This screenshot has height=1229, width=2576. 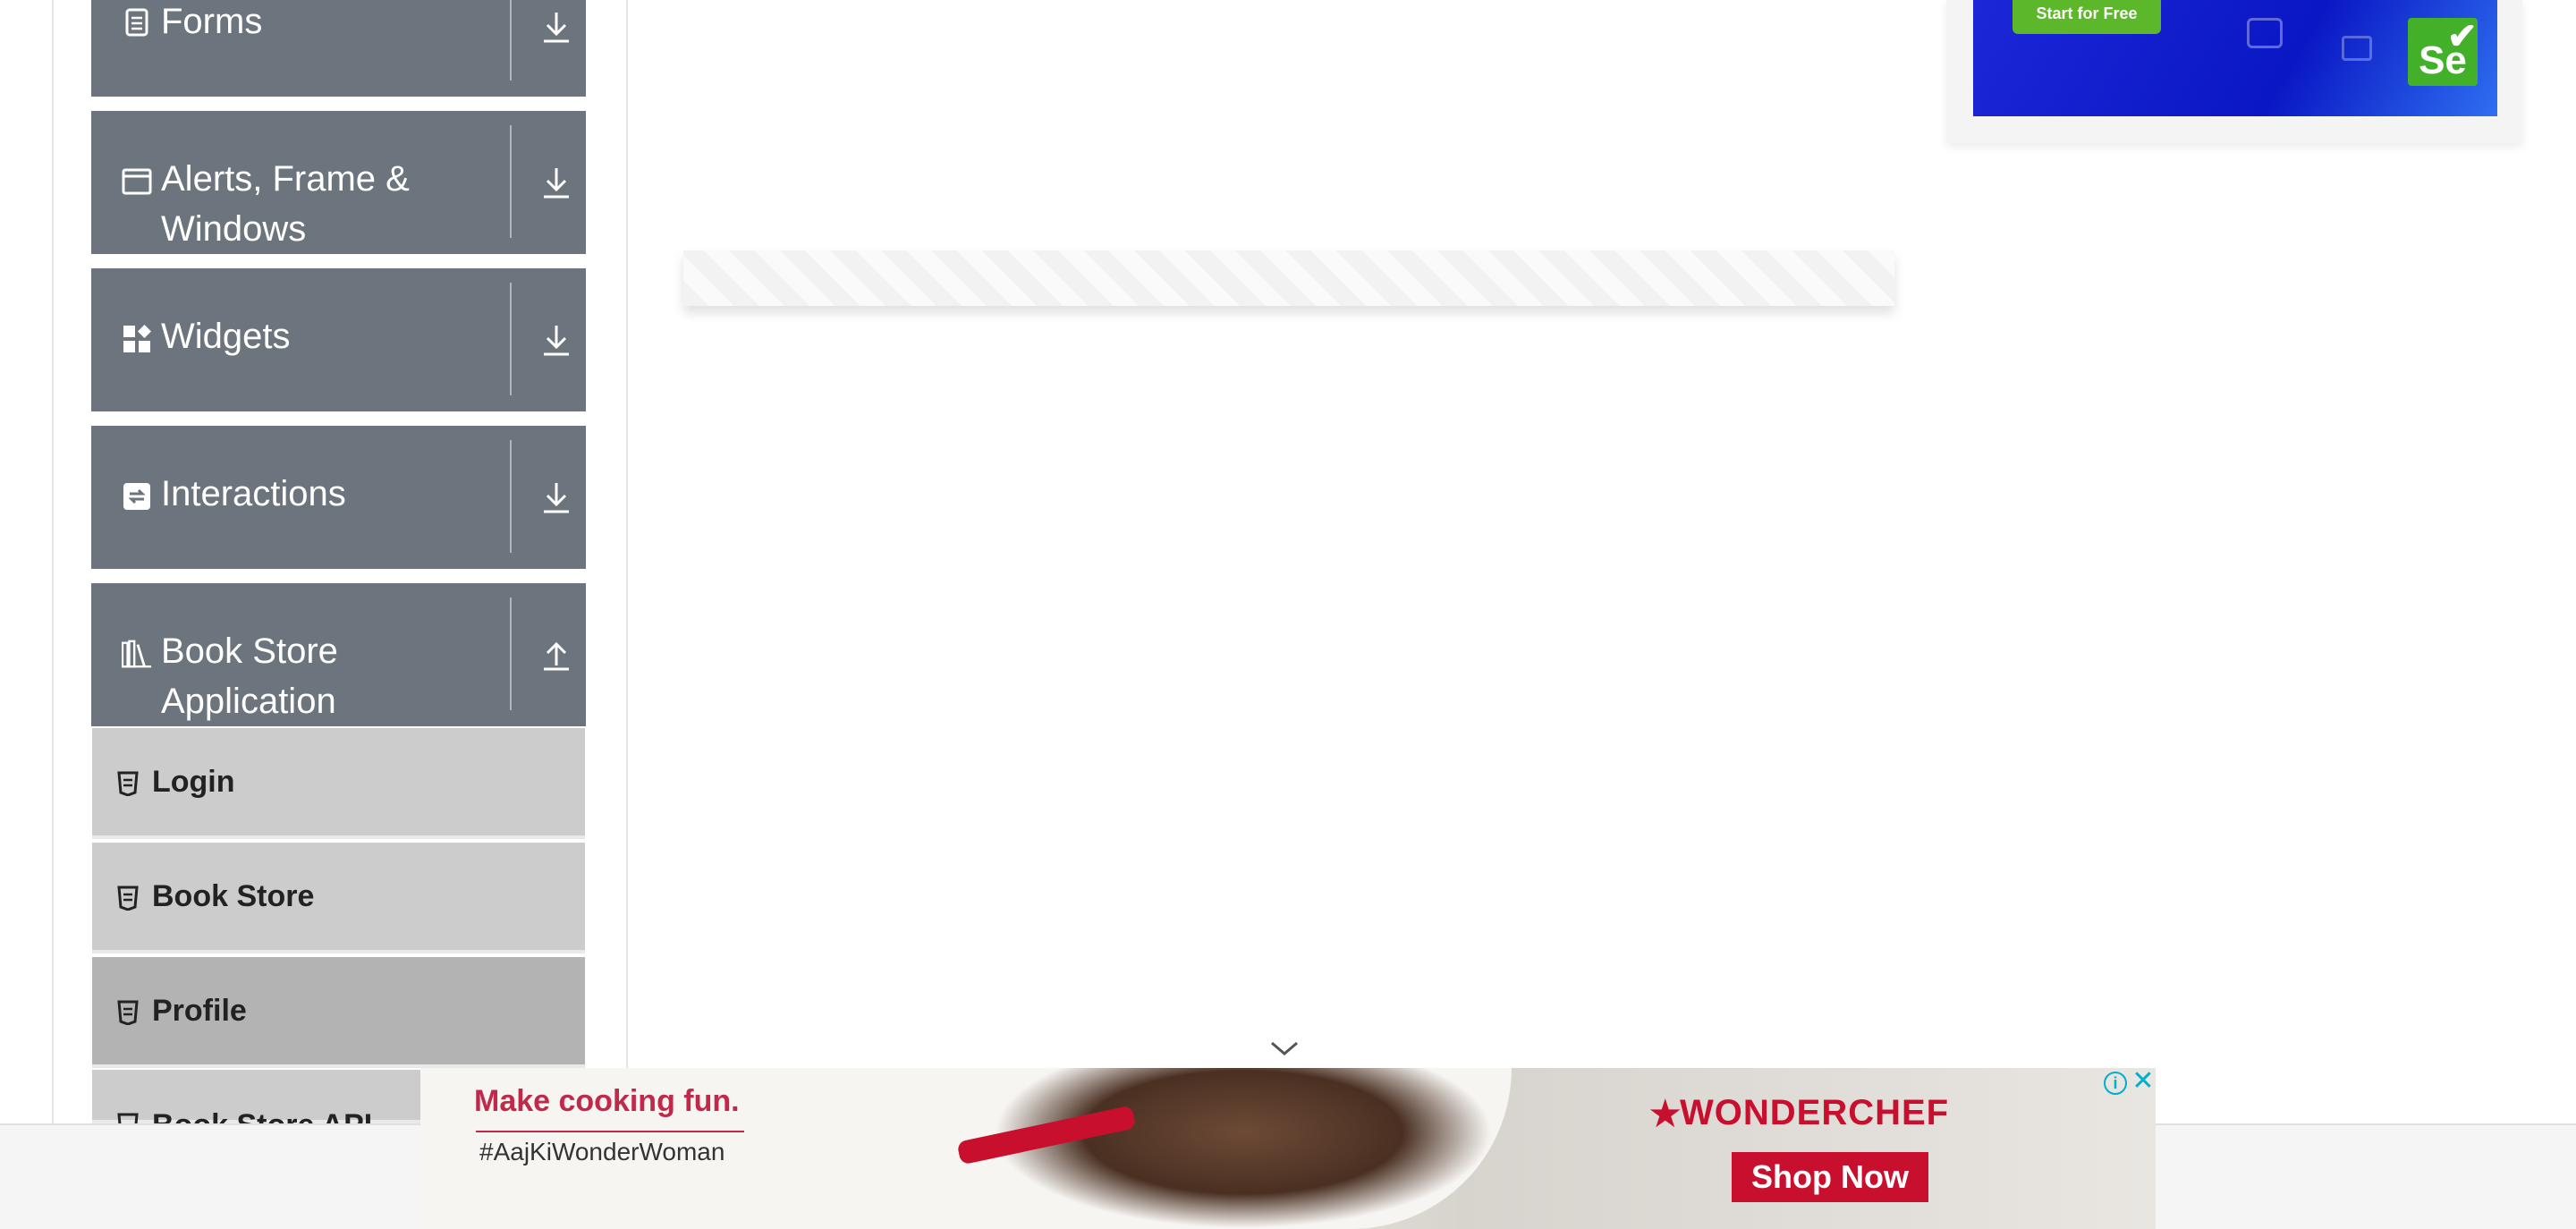 What do you see at coordinates (338, 783) in the screenshot?
I see `menu-item-login: Login` at bounding box center [338, 783].